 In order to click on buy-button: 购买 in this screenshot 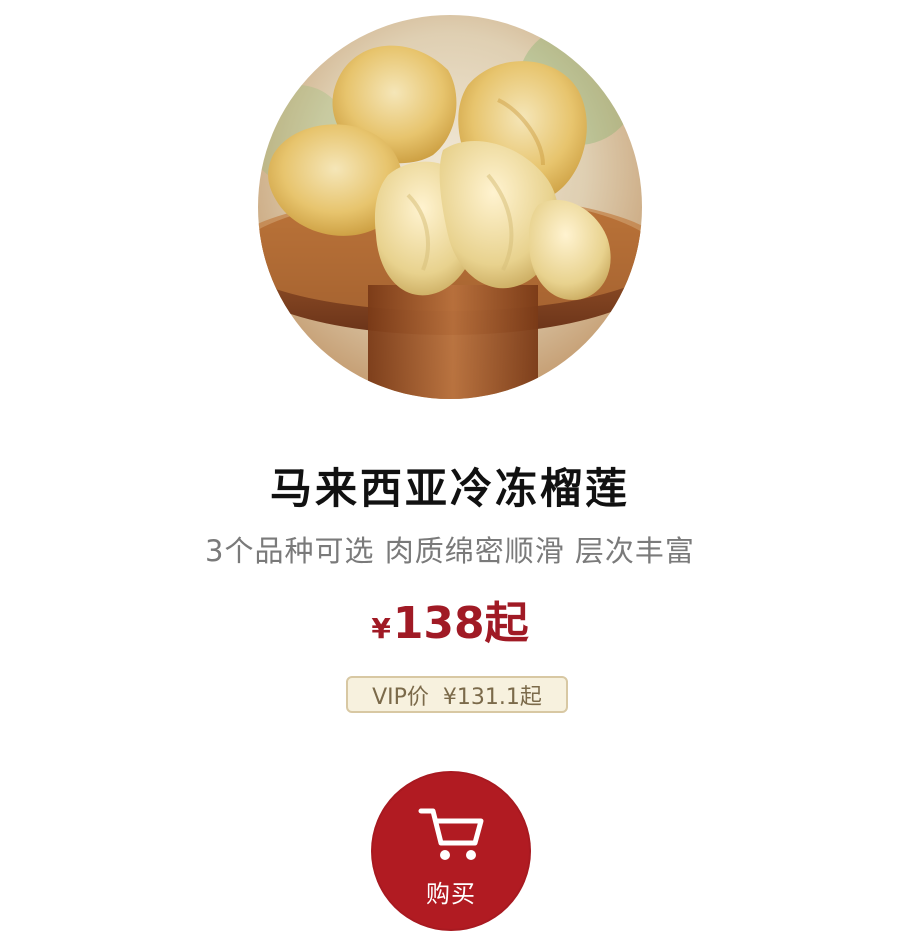, I will do `click(451, 851)`.